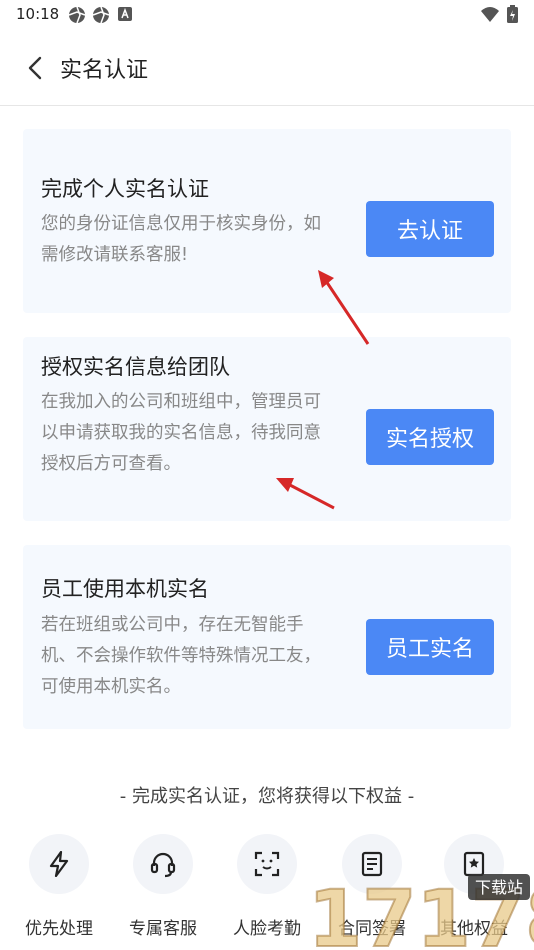 This screenshot has height=950, width=534. What do you see at coordinates (36, 68) in the screenshot?
I see `chevron-left-icon` at bounding box center [36, 68].